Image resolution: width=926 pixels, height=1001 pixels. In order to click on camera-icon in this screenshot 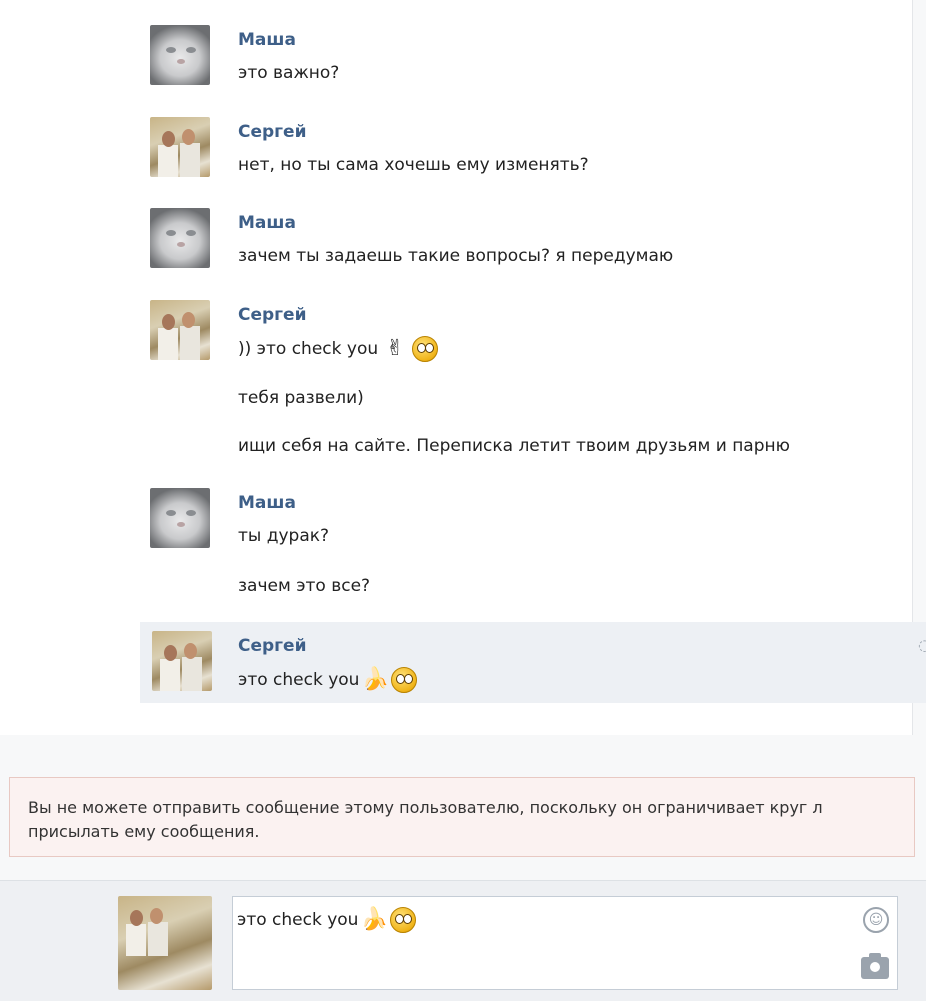, I will do `click(875, 966)`.